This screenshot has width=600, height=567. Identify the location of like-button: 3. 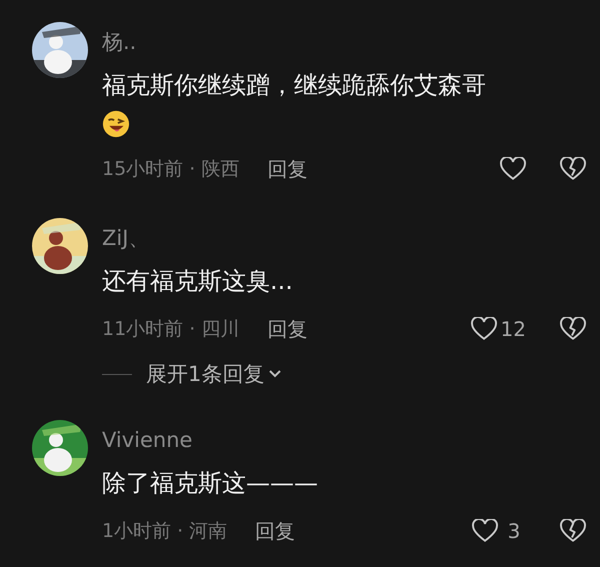
(499, 531).